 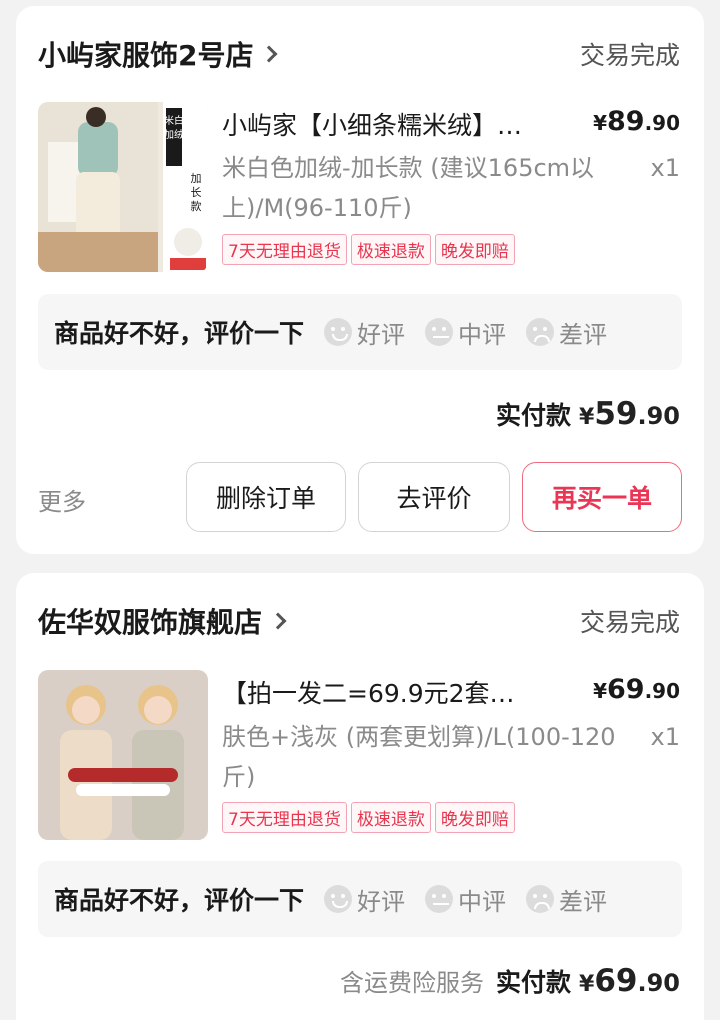 What do you see at coordinates (602, 497) in the screenshot?
I see `rebuy-button: 再买一单` at bounding box center [602, 497].